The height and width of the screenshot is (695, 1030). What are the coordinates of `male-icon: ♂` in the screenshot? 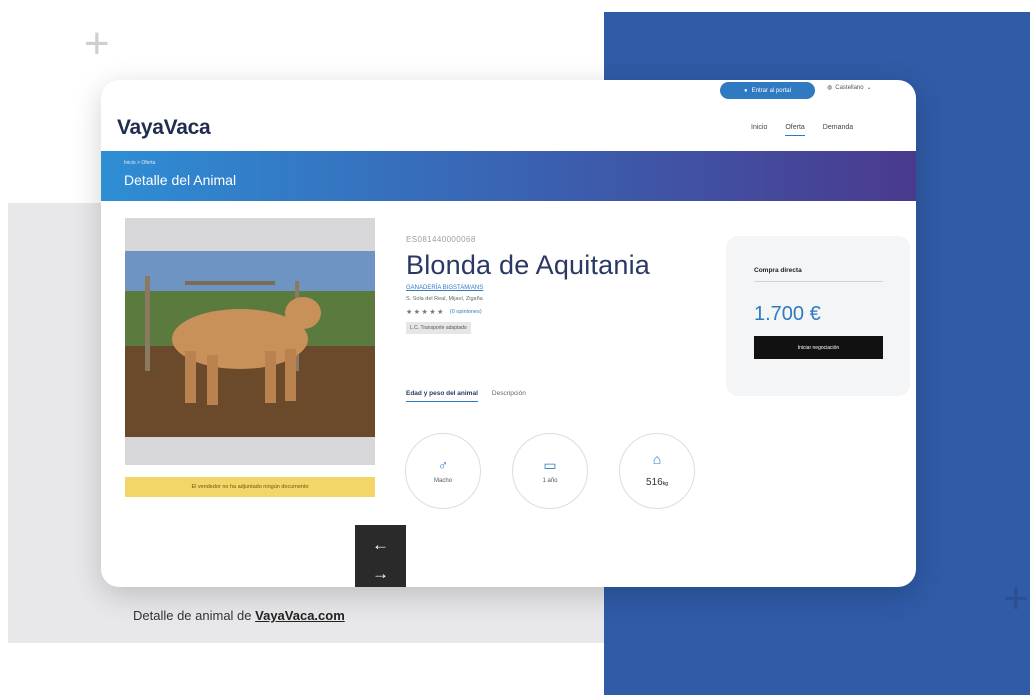 It's located at (443, 465).